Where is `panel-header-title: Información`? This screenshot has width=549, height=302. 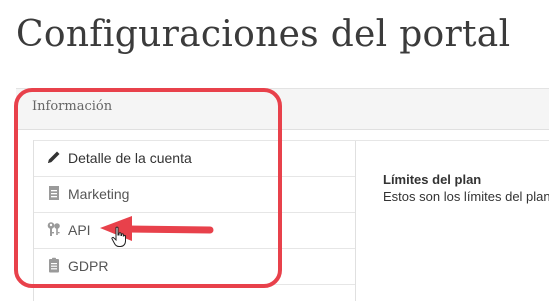
panel-header-title: Información is located at coordinates (72, 106).